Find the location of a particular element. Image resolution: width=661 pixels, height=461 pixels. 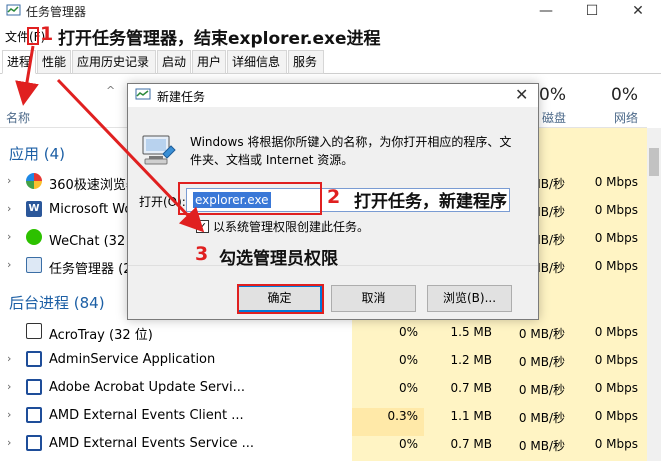

arrow-to-tabs is located at coordinates (27, 75).